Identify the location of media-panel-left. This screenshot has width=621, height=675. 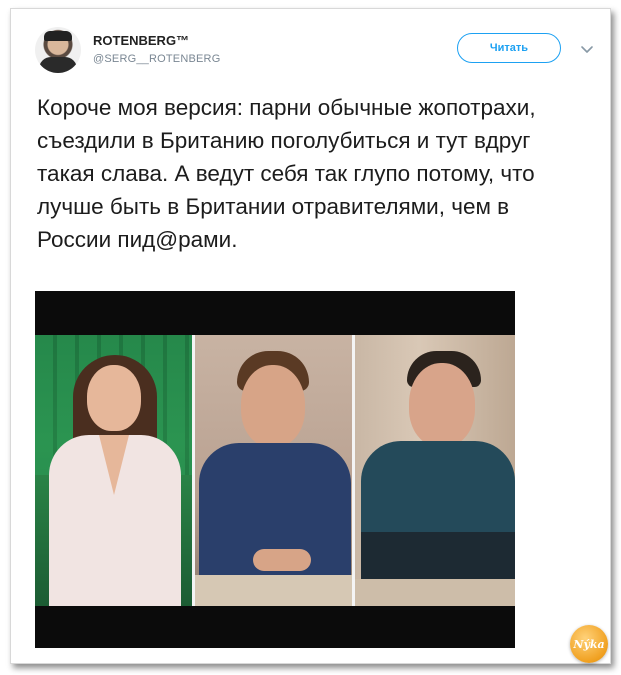
(113, 470).